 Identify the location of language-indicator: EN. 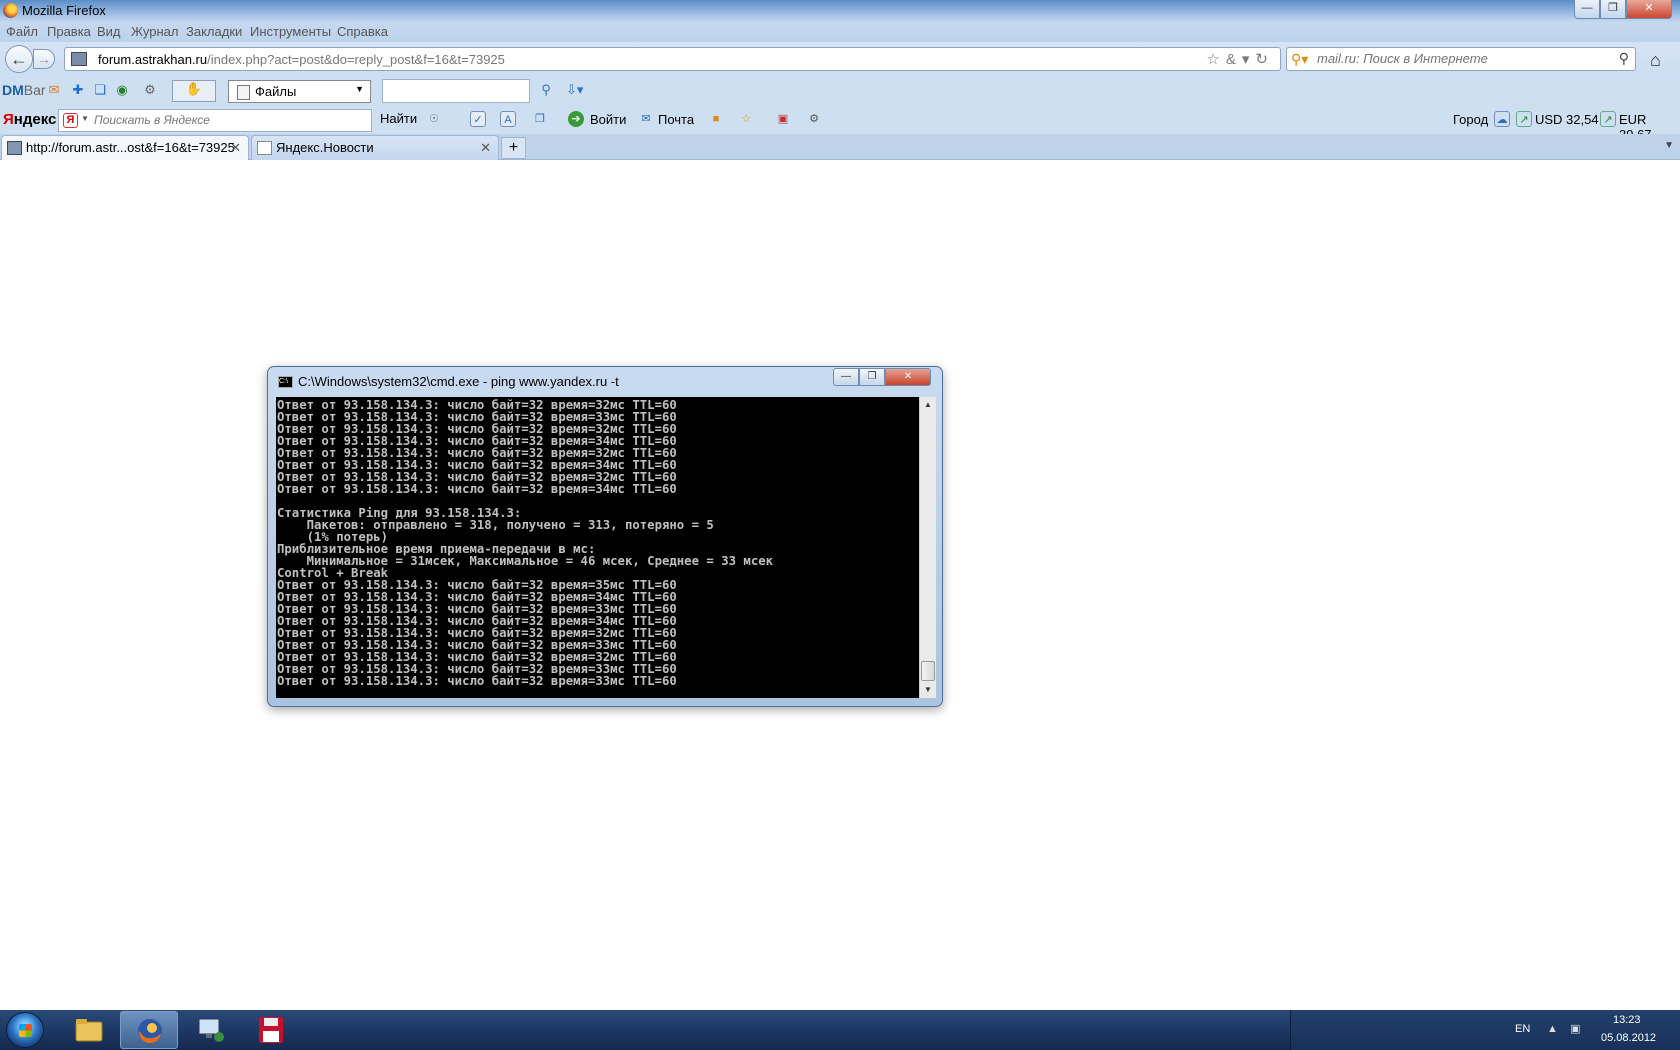
(1522, 1029).